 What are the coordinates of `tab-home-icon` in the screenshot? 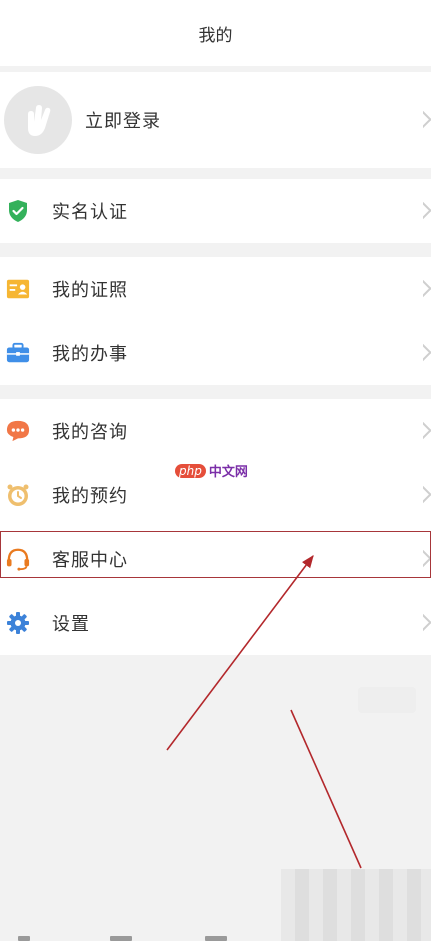 It's located at (24, 938).